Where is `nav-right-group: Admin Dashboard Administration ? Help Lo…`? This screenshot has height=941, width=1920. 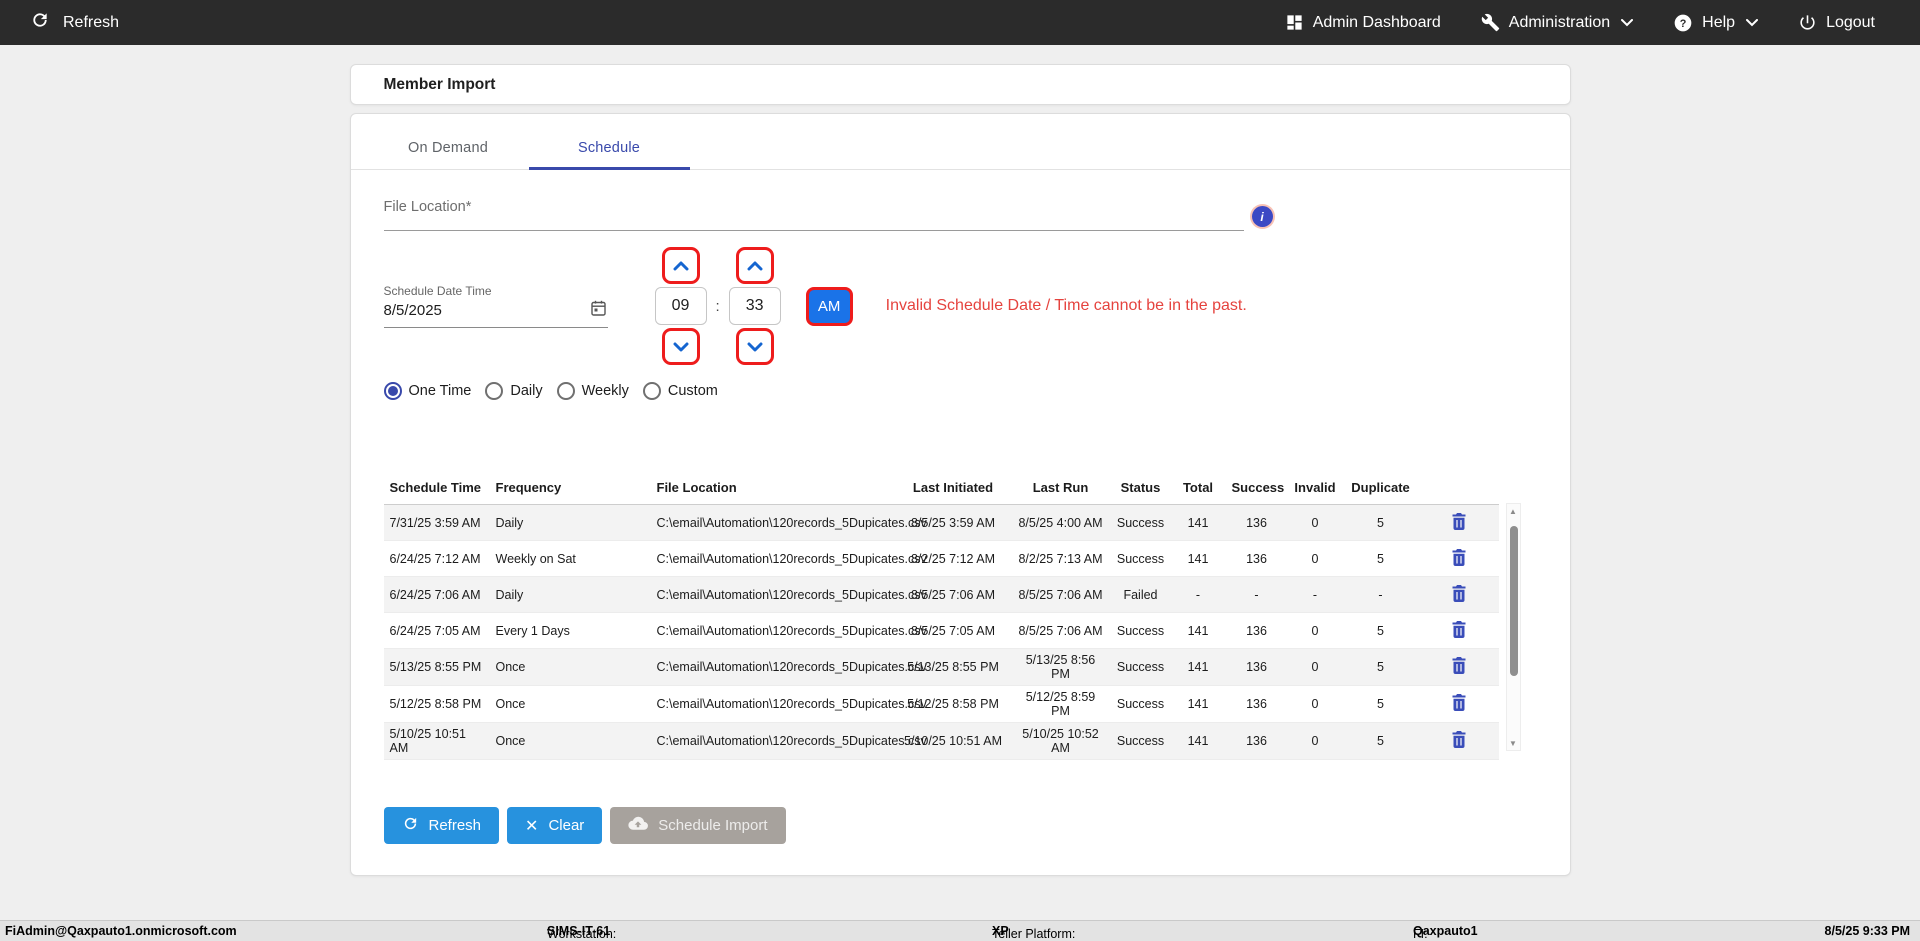 nav-right-group: Admin Dashboard Administration ? Help Lo… is located at coordinates (1580, 23).